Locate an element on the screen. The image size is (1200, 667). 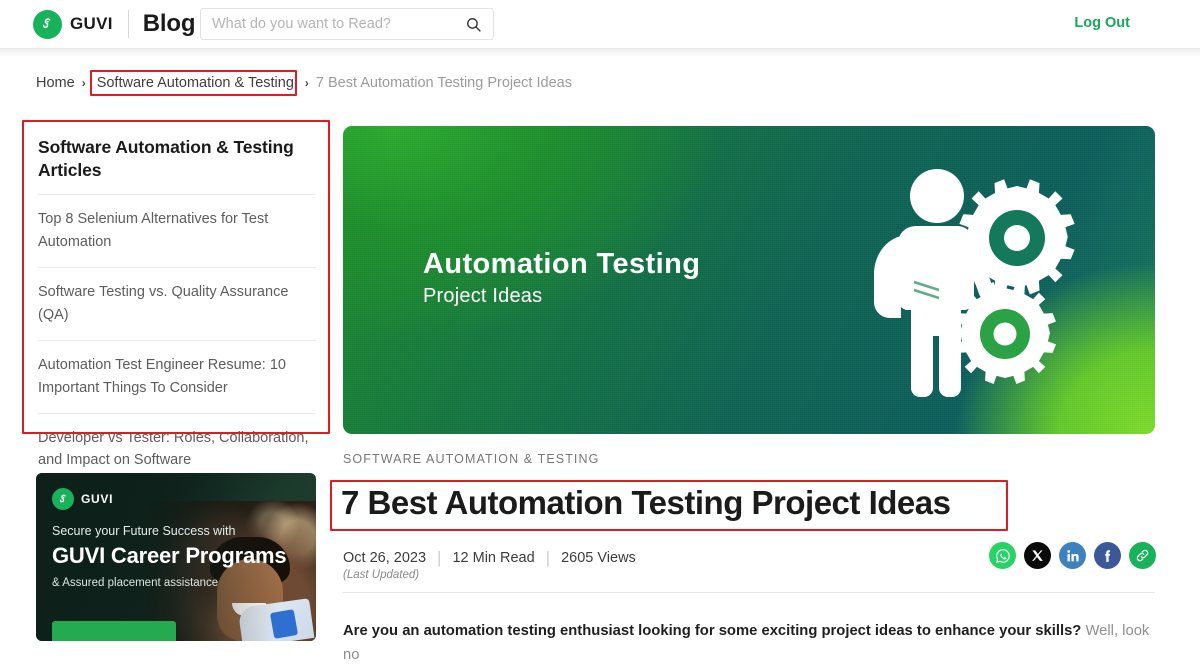
article-date: Oct 26, 2023 is located at coordinates (385, 558).